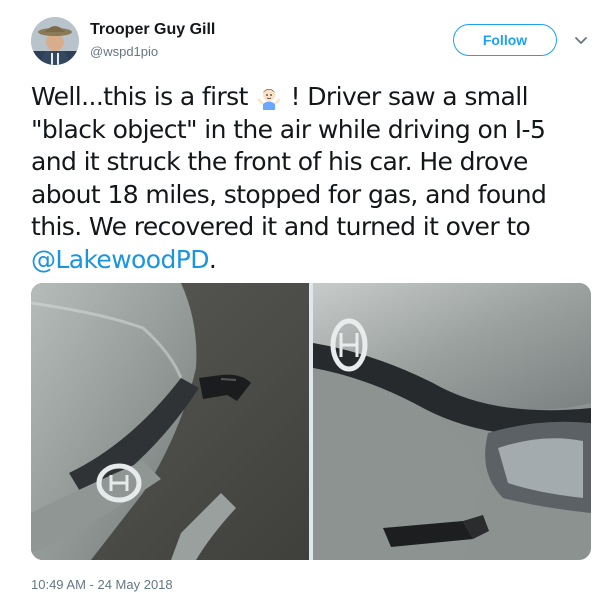 The height and width of the screenshot is (601, 613). What do you see at coordinates (124, 51) in the screenshot?
I see `author-handle: @wspd1pio` at bounding box center [124, 51].